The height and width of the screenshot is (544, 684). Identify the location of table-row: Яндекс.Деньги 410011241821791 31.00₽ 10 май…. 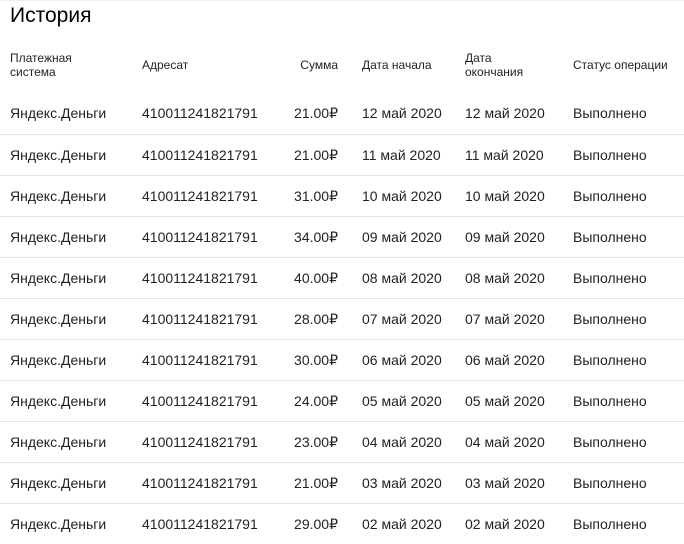
(342, 196).